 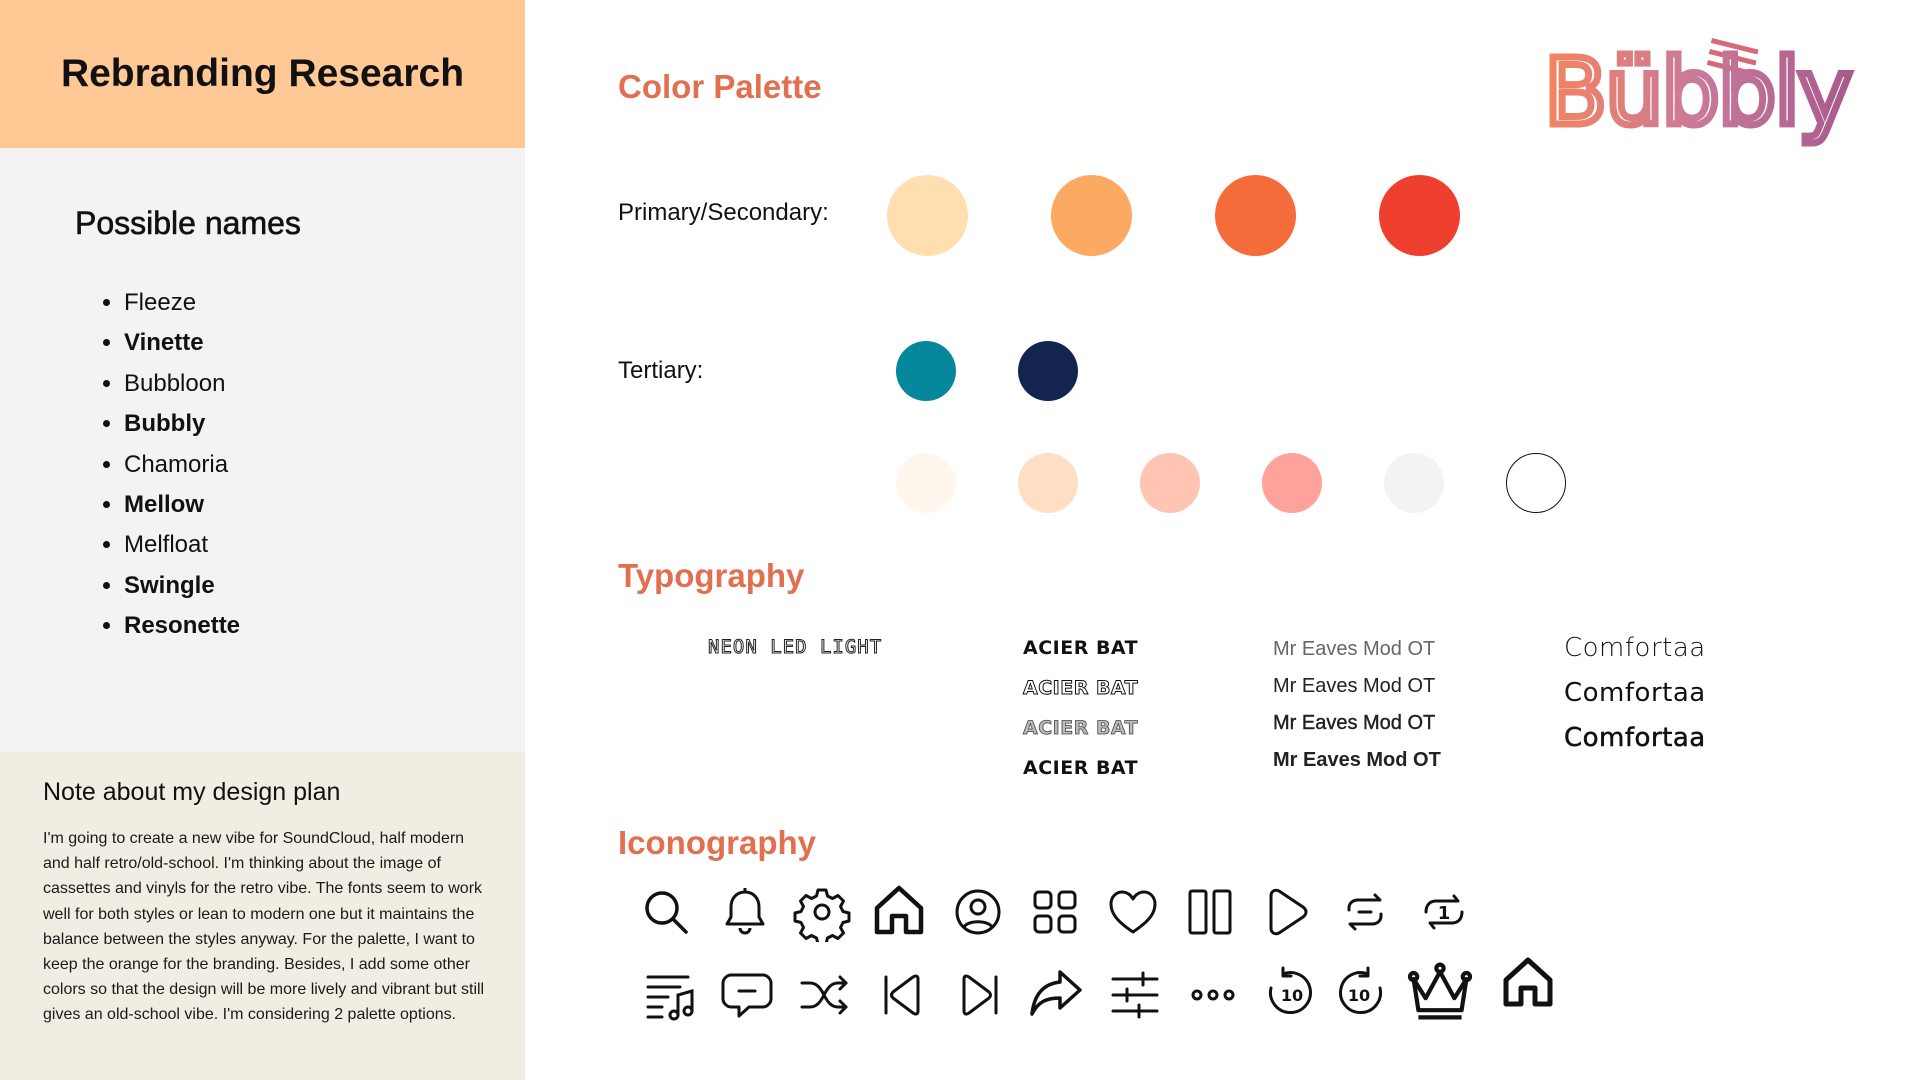 I want to click on iconography-heading: Iconography, so click(x=717, y=842).